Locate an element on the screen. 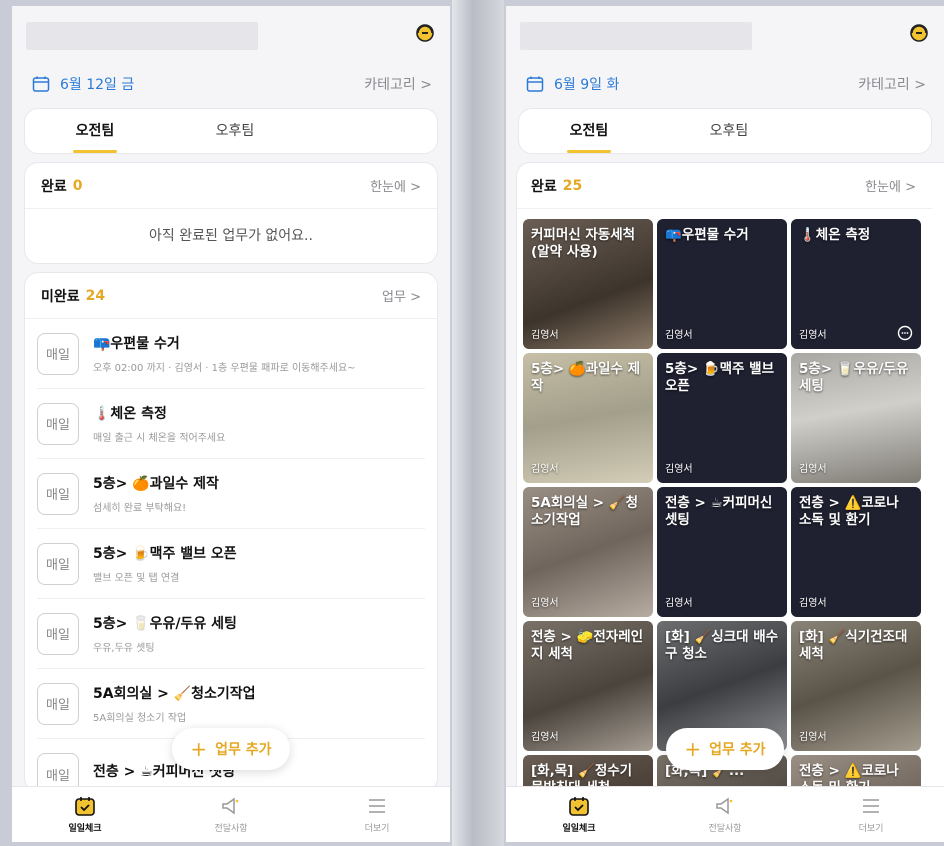 The image size is (944, 846). task-sub: 5A회의실 청소기 작업 is located at coordinates (140, 718).